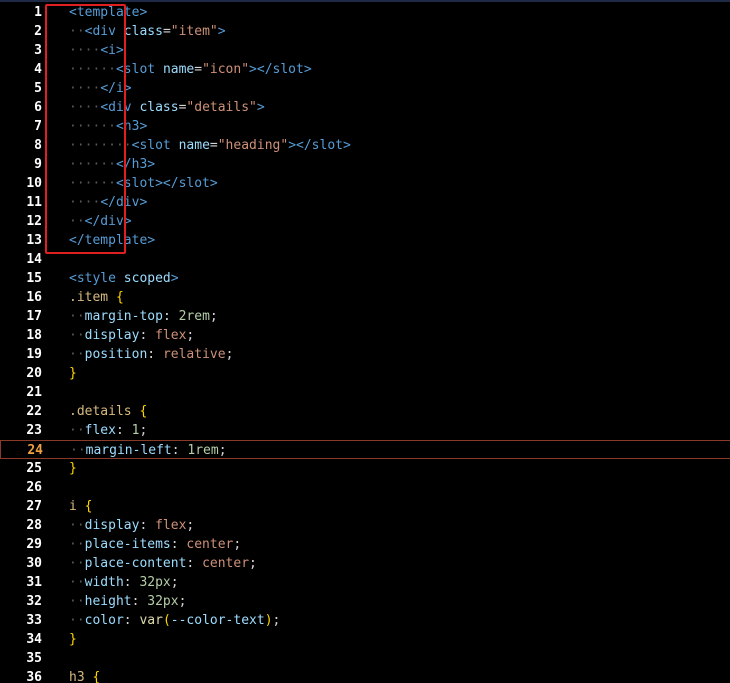 The height and width of the screenshot is (683, 730). I want to click on line-number: 34, so click(34, 639).